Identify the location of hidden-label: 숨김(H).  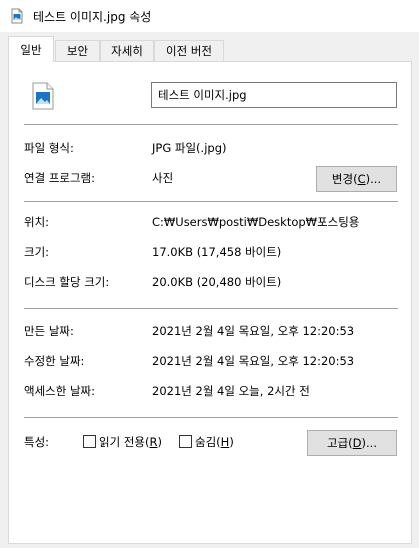
(214, 442).